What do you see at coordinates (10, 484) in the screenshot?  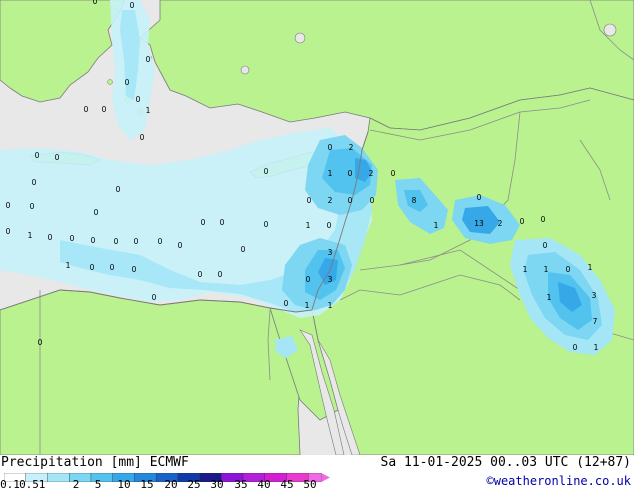 I see `legend-tick-label: 0.1` at bounding box center [10, 484].